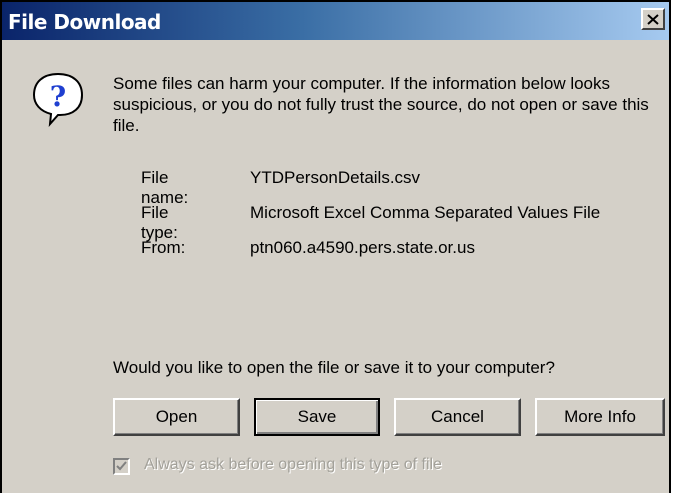  I want to click on file-source-label: From:, so click(163, 247).